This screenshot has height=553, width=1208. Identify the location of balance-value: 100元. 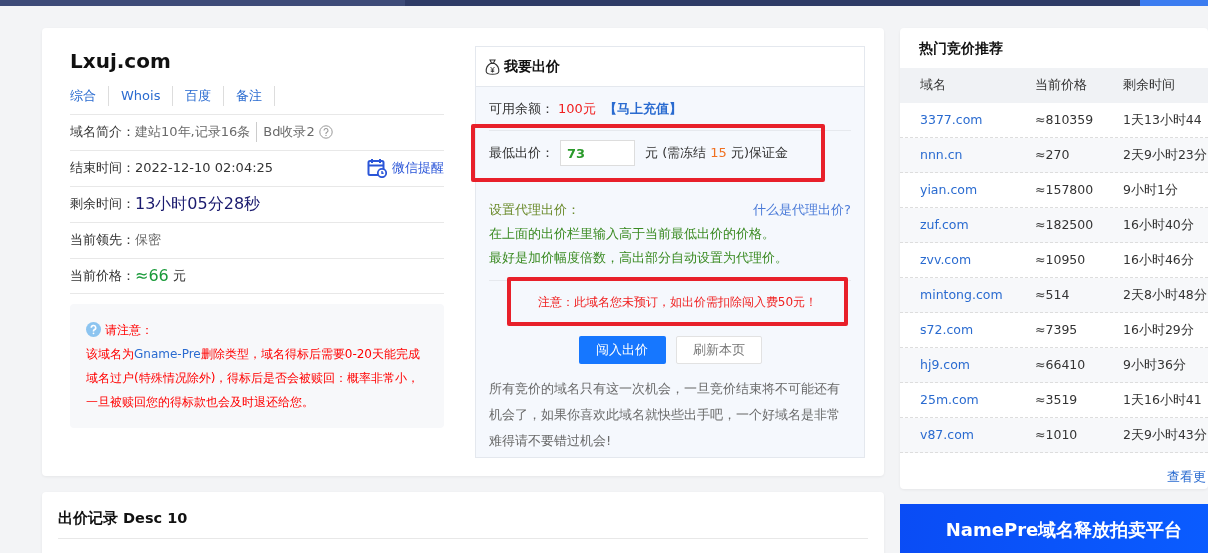
(577, 108).